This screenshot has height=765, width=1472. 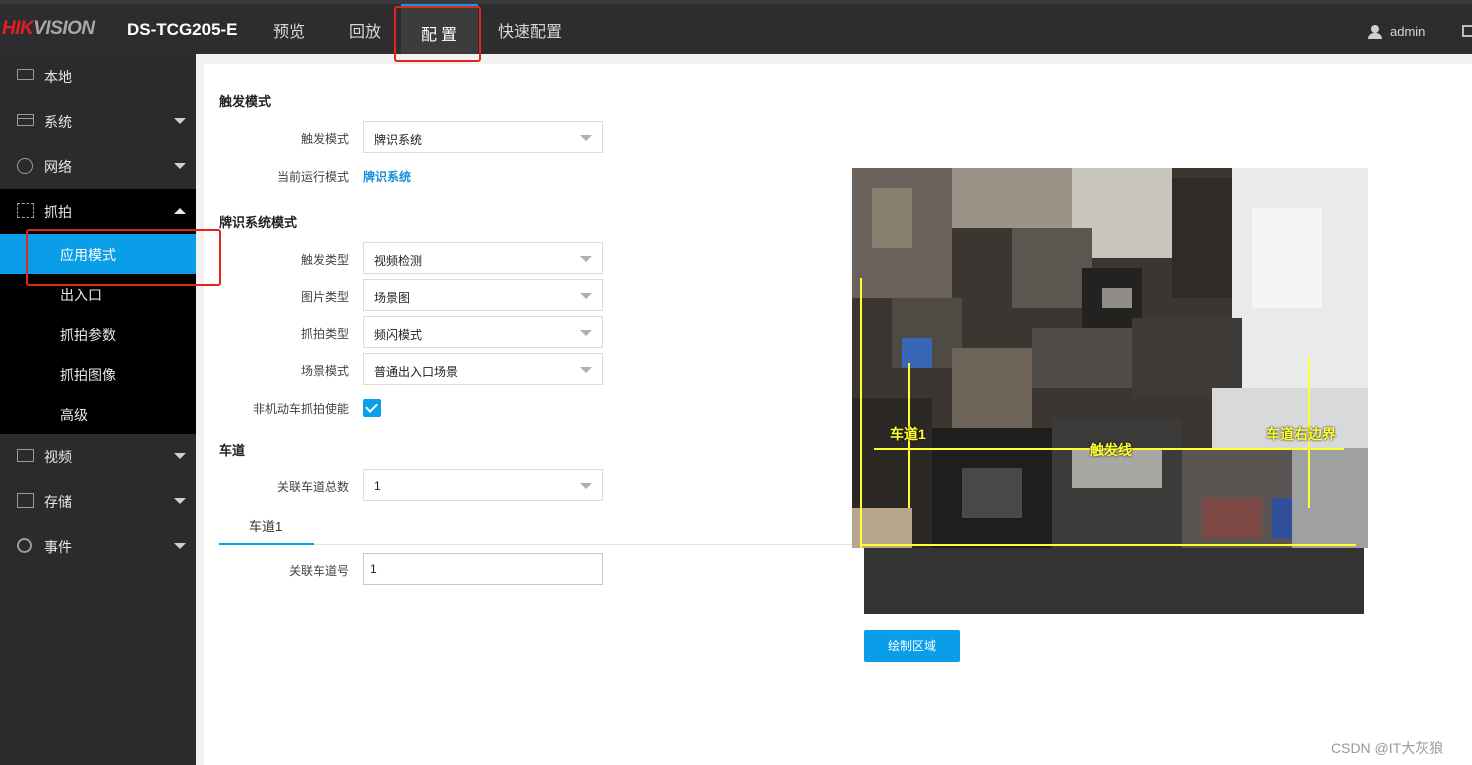 What do you see at coordinates (324, 334) in the screenshot?
I see `capture-type-label: 抓拍类型` at bounding box center [324, 334].